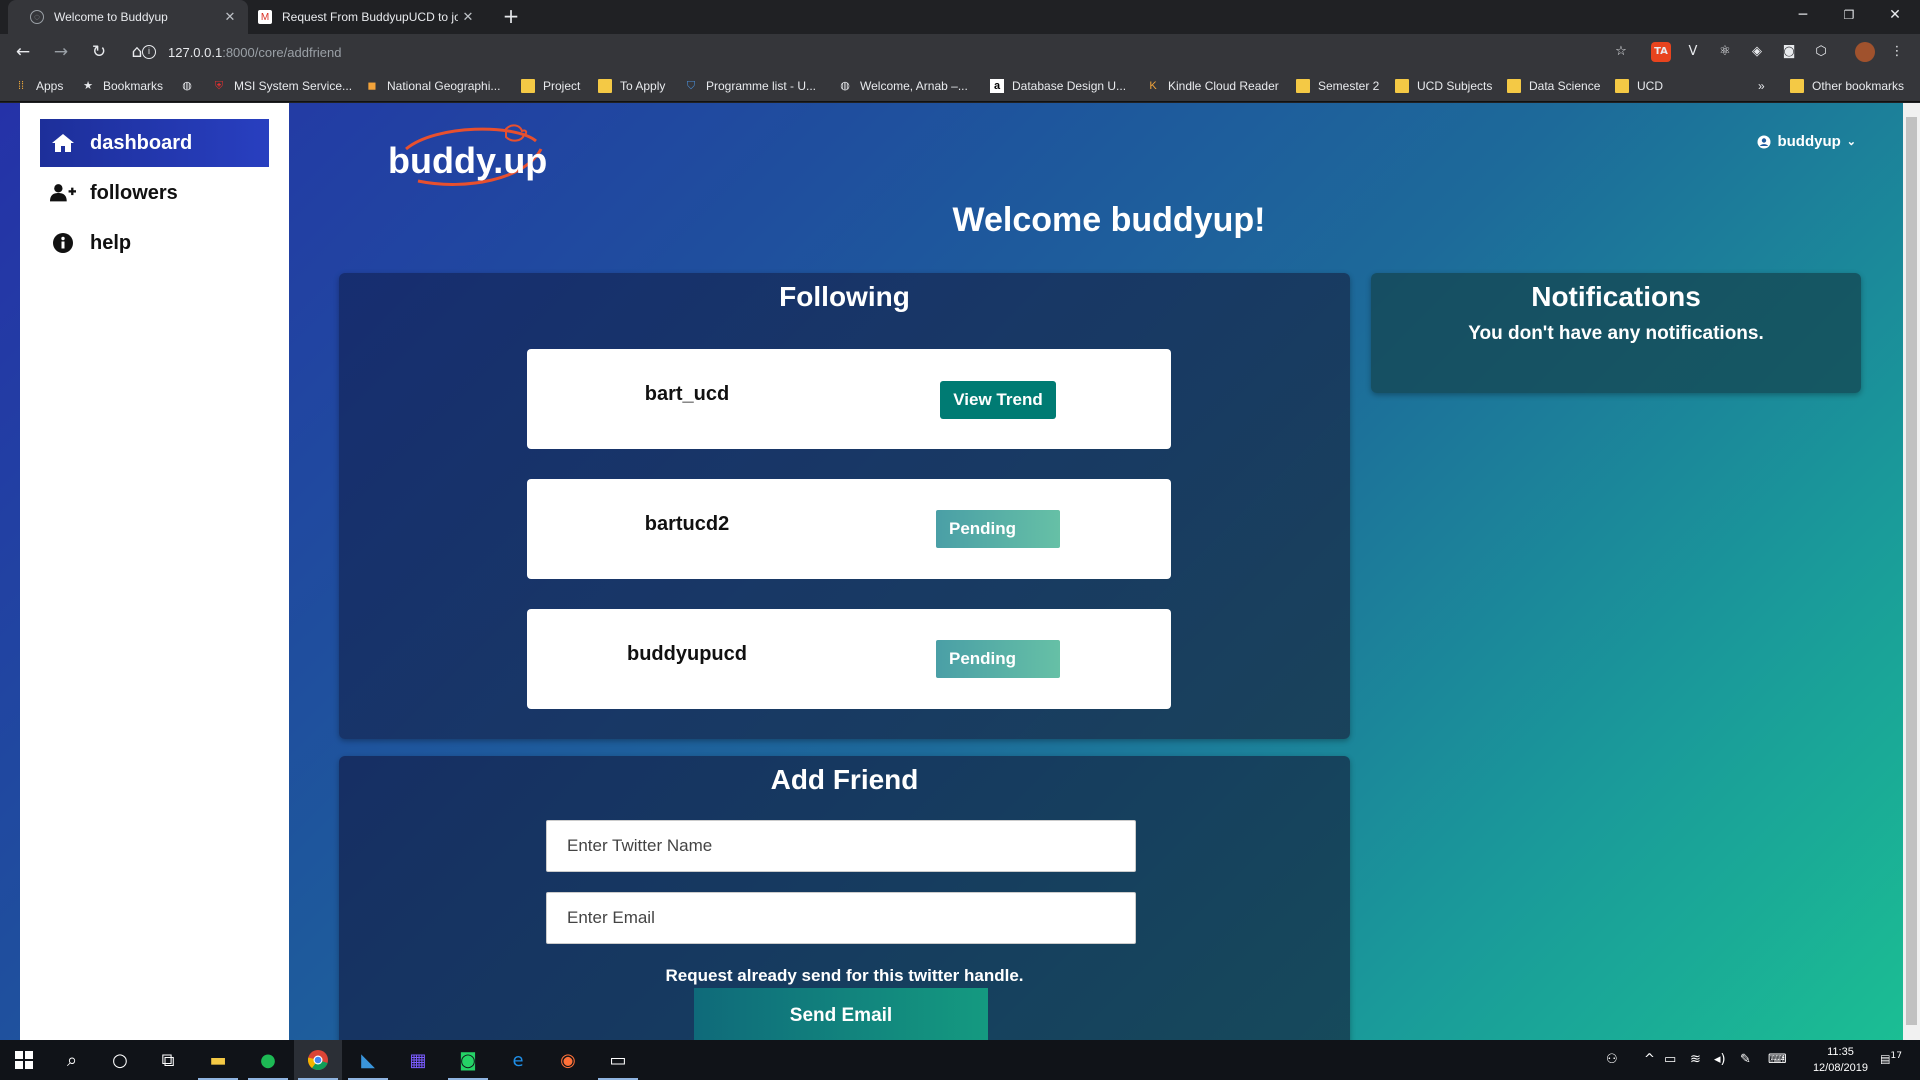 The height and width of the screenshot is (1080, 1920). What do you see at coordinates (24, 1060) in the screenshot?
I see `windows-start-icon` at bounding box center [24, 1060].